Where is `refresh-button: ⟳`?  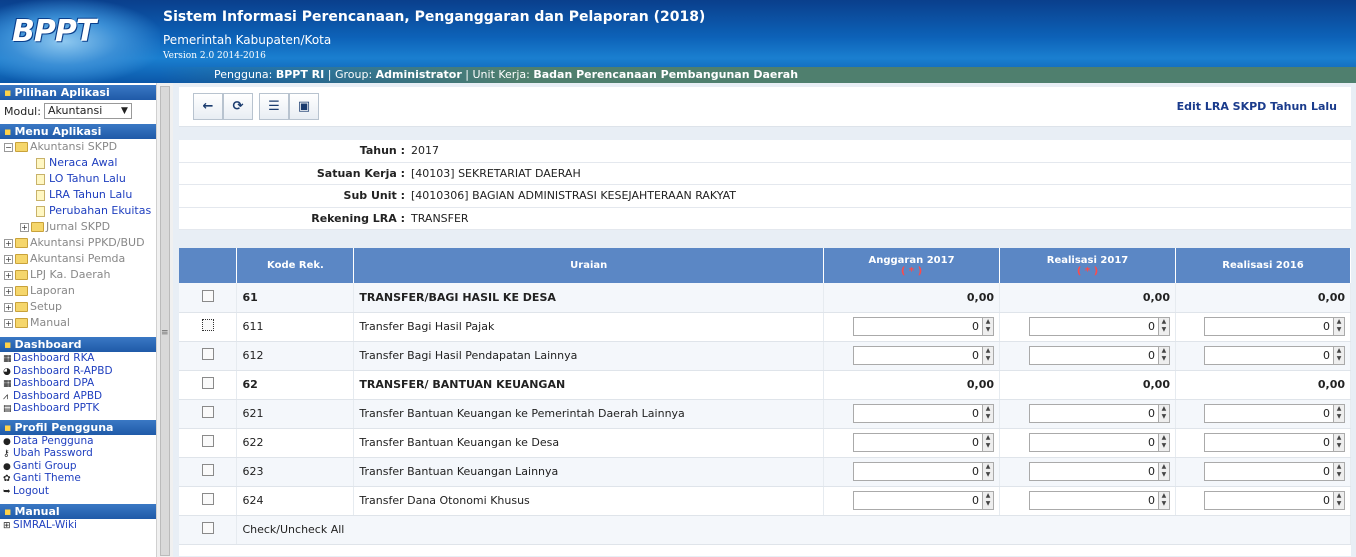
refresh-button: ⟳ is located at coordinates (238, 106).